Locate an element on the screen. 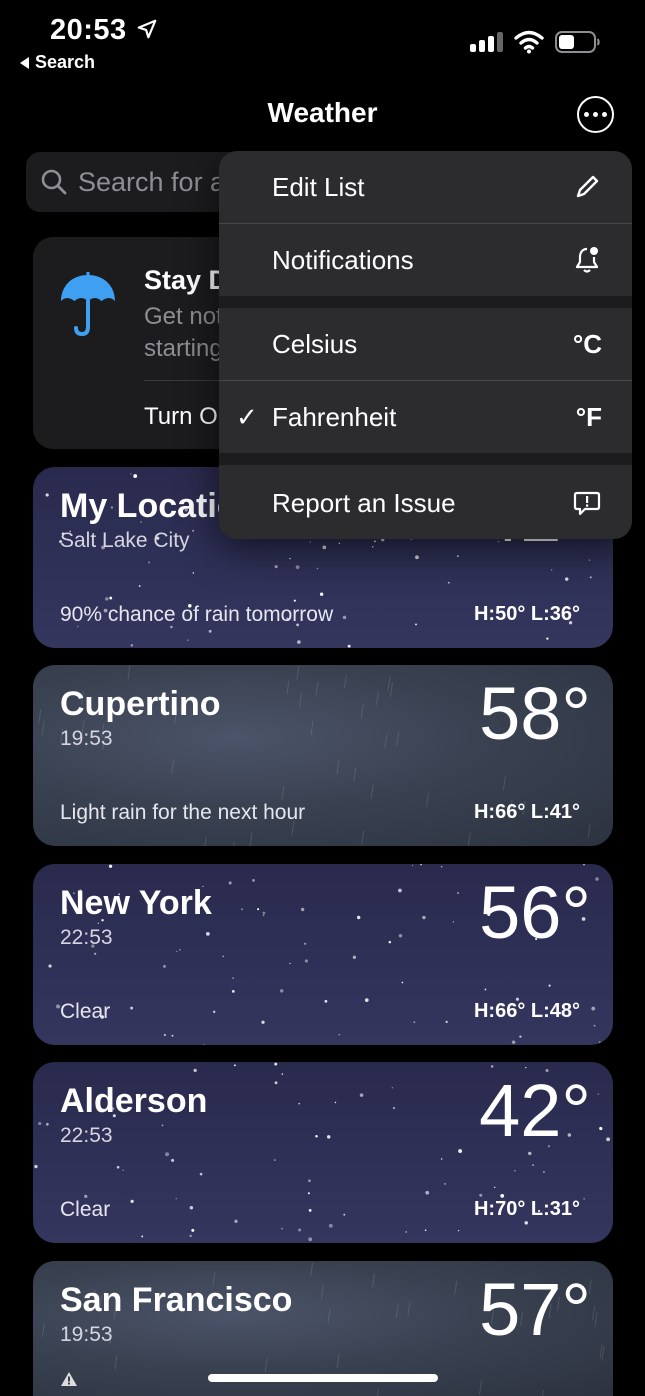 Image resolution: width=645 pixels, height=1396 pixels. menu-item-label: Report an Issue is located at coordinates (364, 502).